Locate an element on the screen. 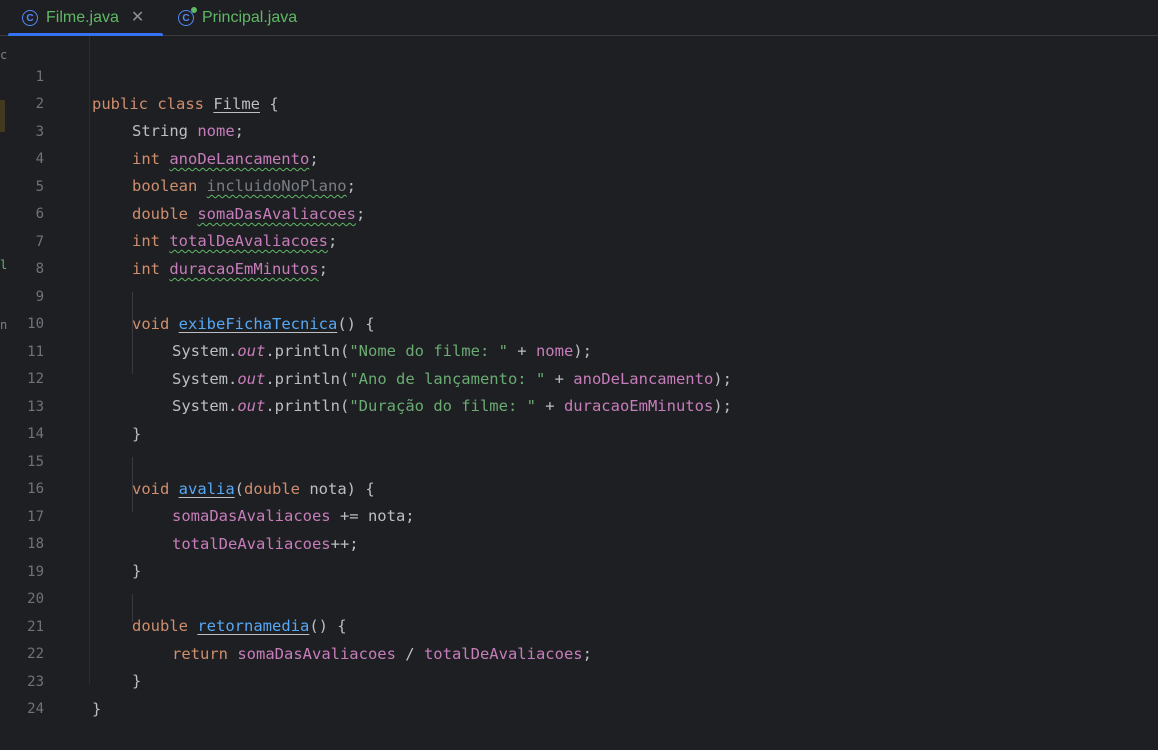 The width and height of the screenshot is (1158, 750). code-line: 9 void exibeFichaTecnica() { is located at coordinates (205, 311).